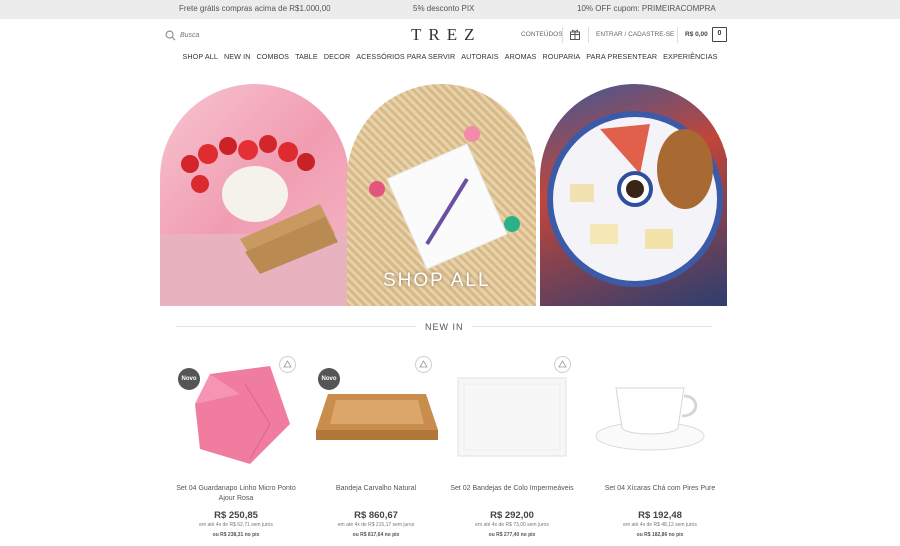 The height and width of the screenshot is (546, 900). Describe the element at coordinates (512, 417) in the screenshot. I see `product-image-lap-trays` at that location.